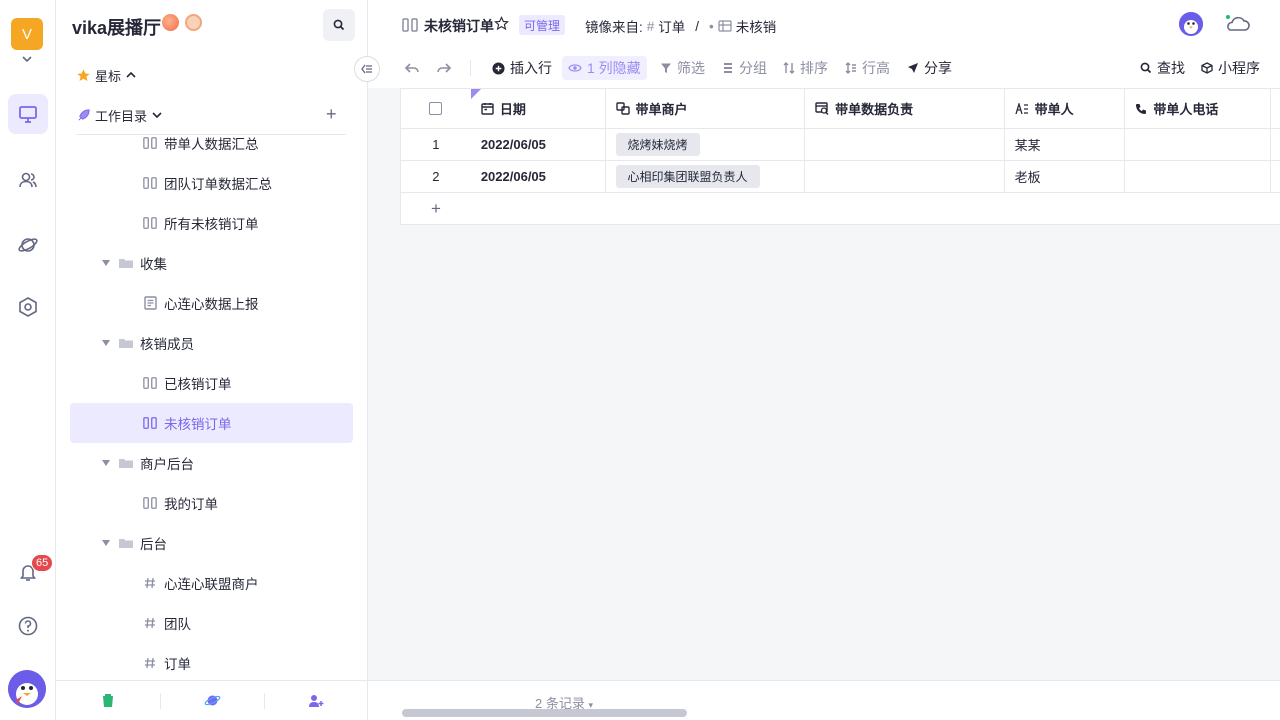 Image resolution: width=1280 pixels, height=720 pixels. I want to click on merchant-cell: 烧烤妹烧烤, so click(706, 144).